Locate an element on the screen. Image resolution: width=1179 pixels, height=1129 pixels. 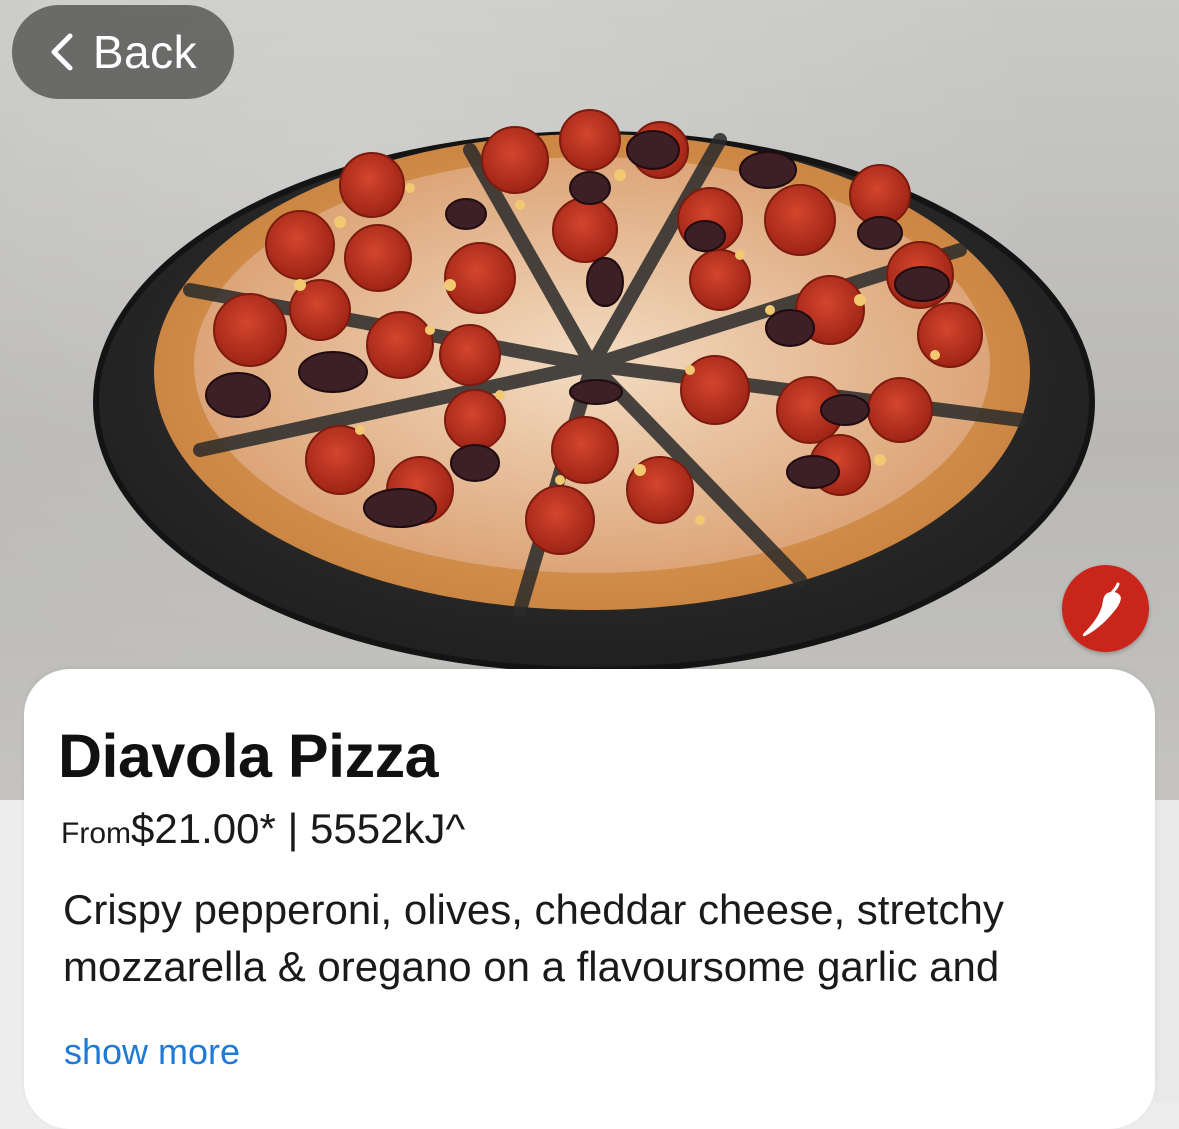
spicy-badge is located at coordinates (1105, 608).